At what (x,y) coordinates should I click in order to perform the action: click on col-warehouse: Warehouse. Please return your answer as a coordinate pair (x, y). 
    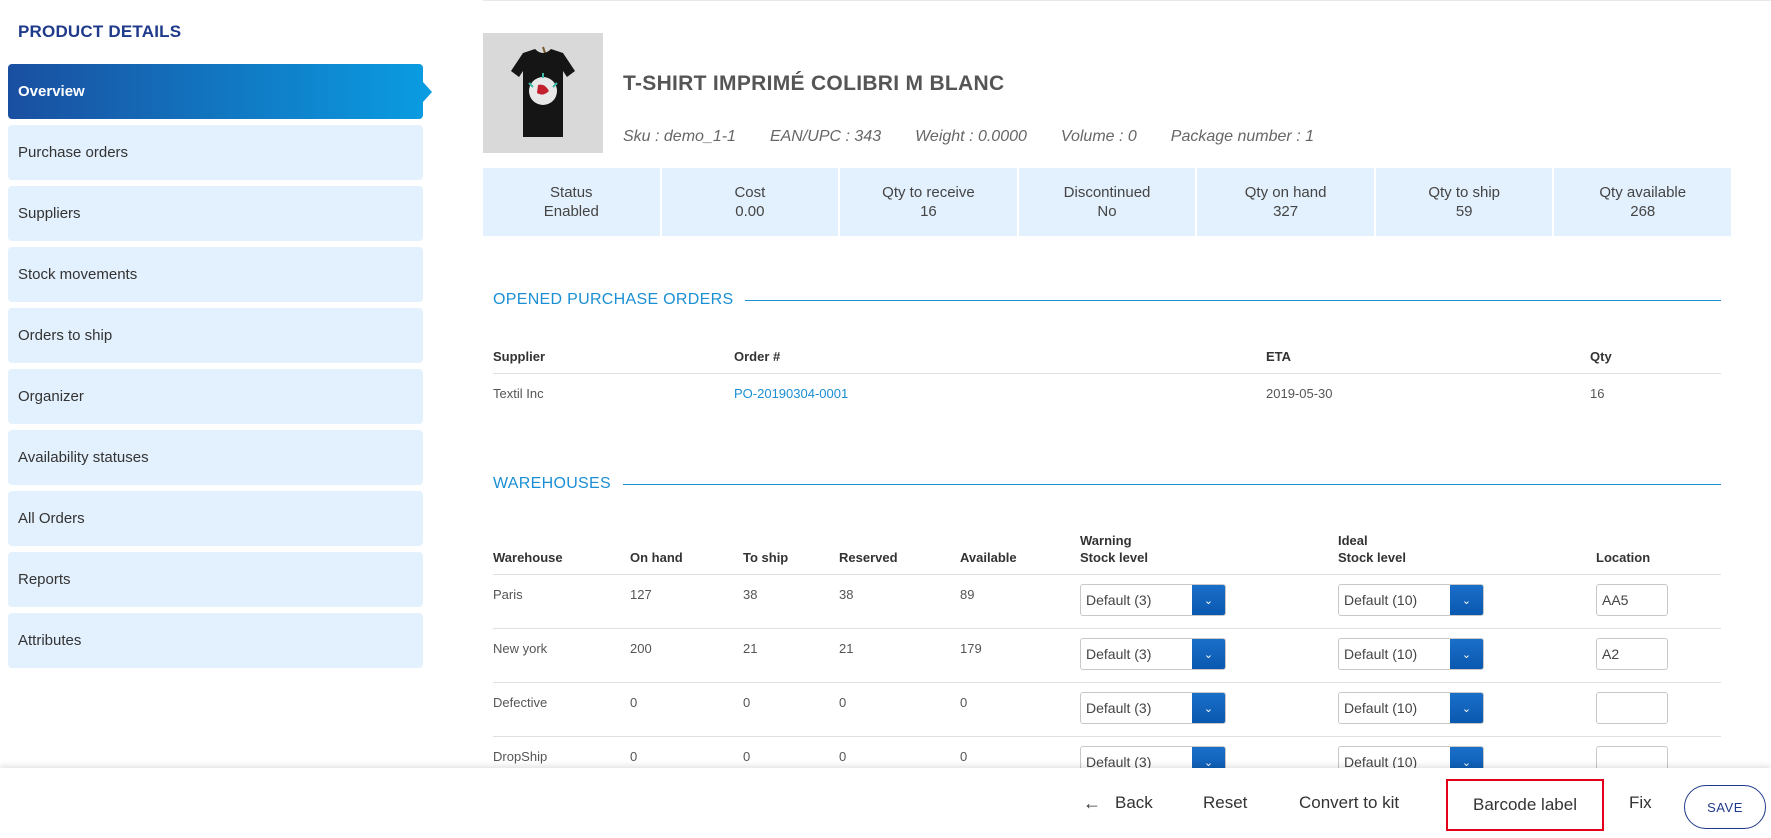
    Looking at the image, I should click on (528, 557).